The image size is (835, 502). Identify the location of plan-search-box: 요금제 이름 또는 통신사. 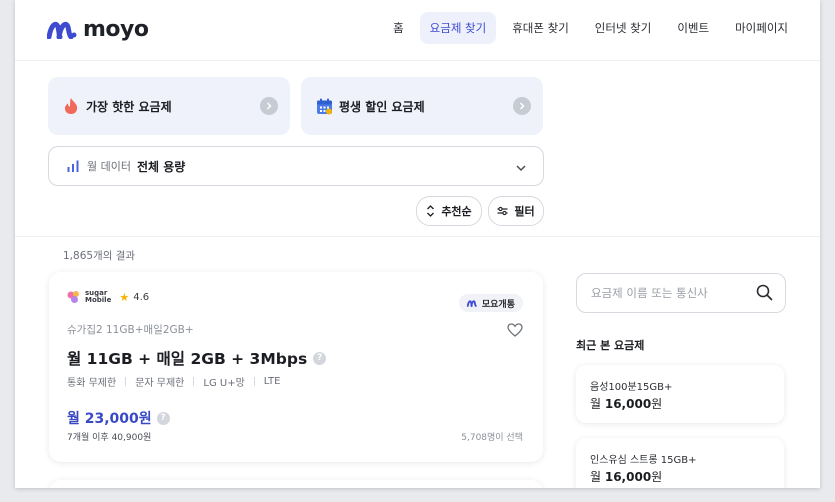
(681, 293).